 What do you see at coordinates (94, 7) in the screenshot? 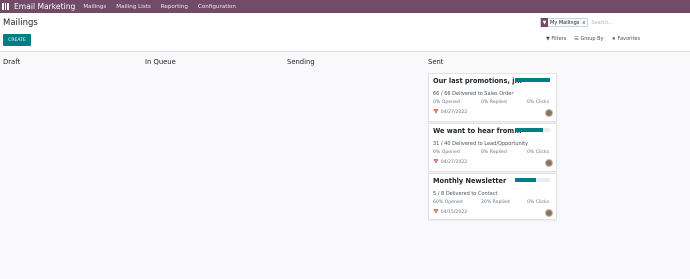
I see `menu-mailings: Mailings` at bounding box center [94, 7].